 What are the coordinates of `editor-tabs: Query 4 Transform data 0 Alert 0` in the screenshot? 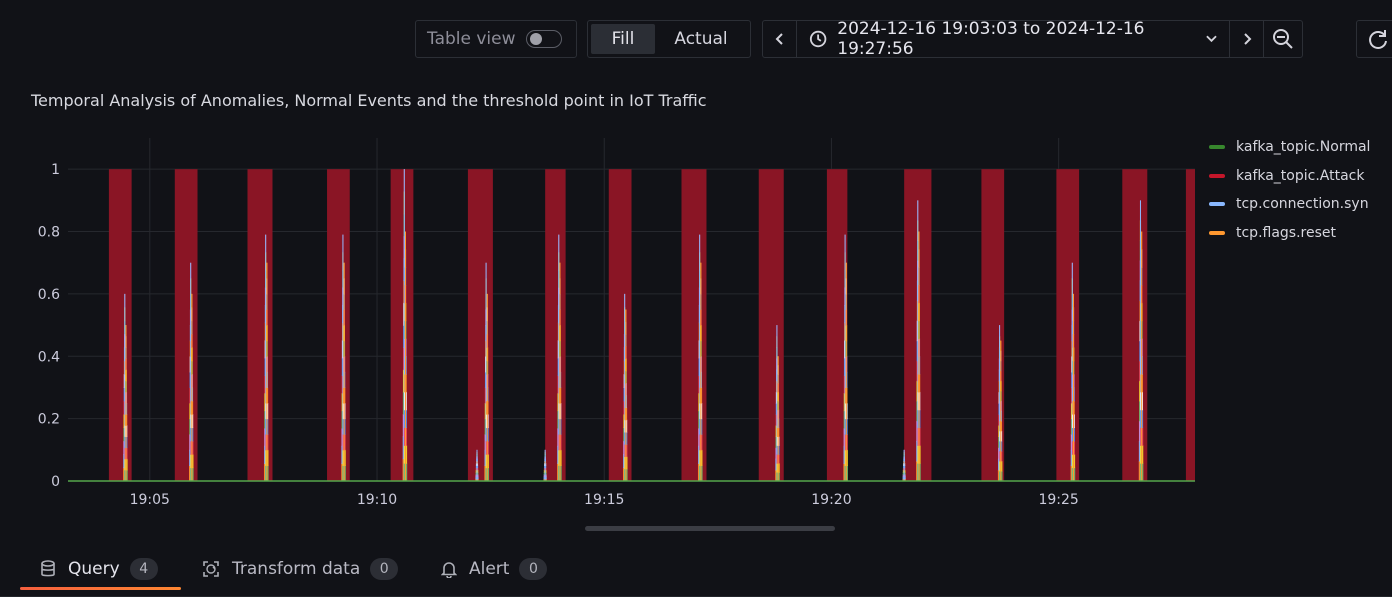 It's located at (696, 573).